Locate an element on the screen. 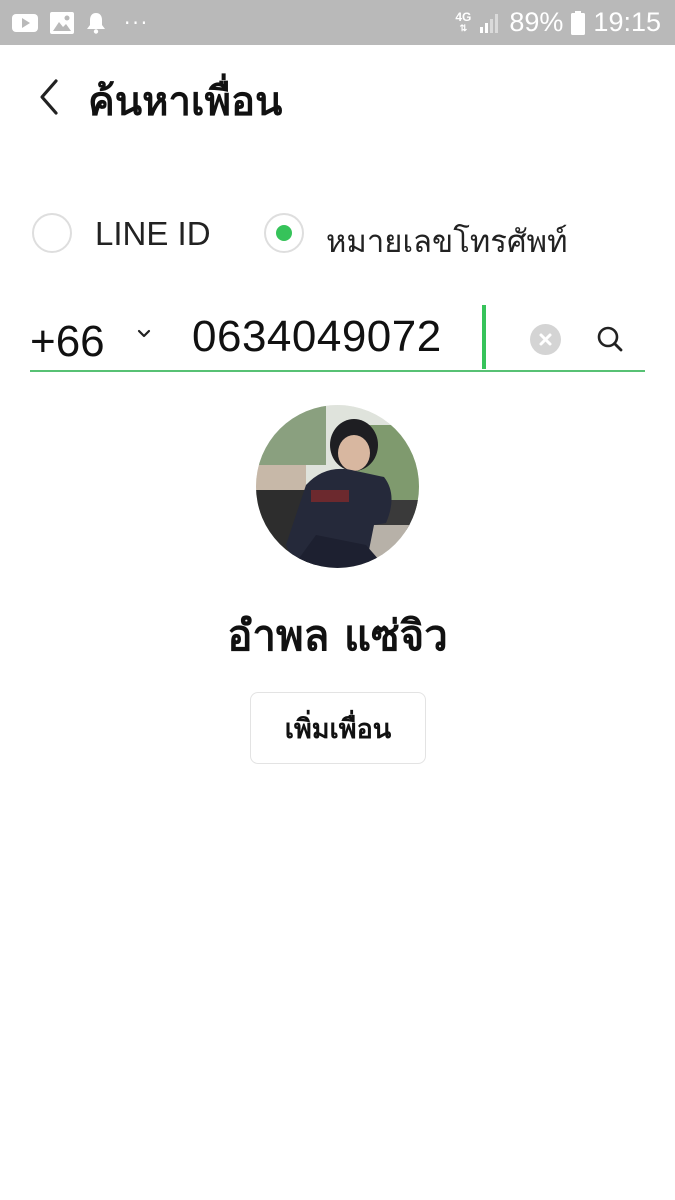 The height and width of the screenshot is (1200, 675). radio-phone-number-label: หมายเลขโทรศัพท์ is located at coordinates (447, 241).